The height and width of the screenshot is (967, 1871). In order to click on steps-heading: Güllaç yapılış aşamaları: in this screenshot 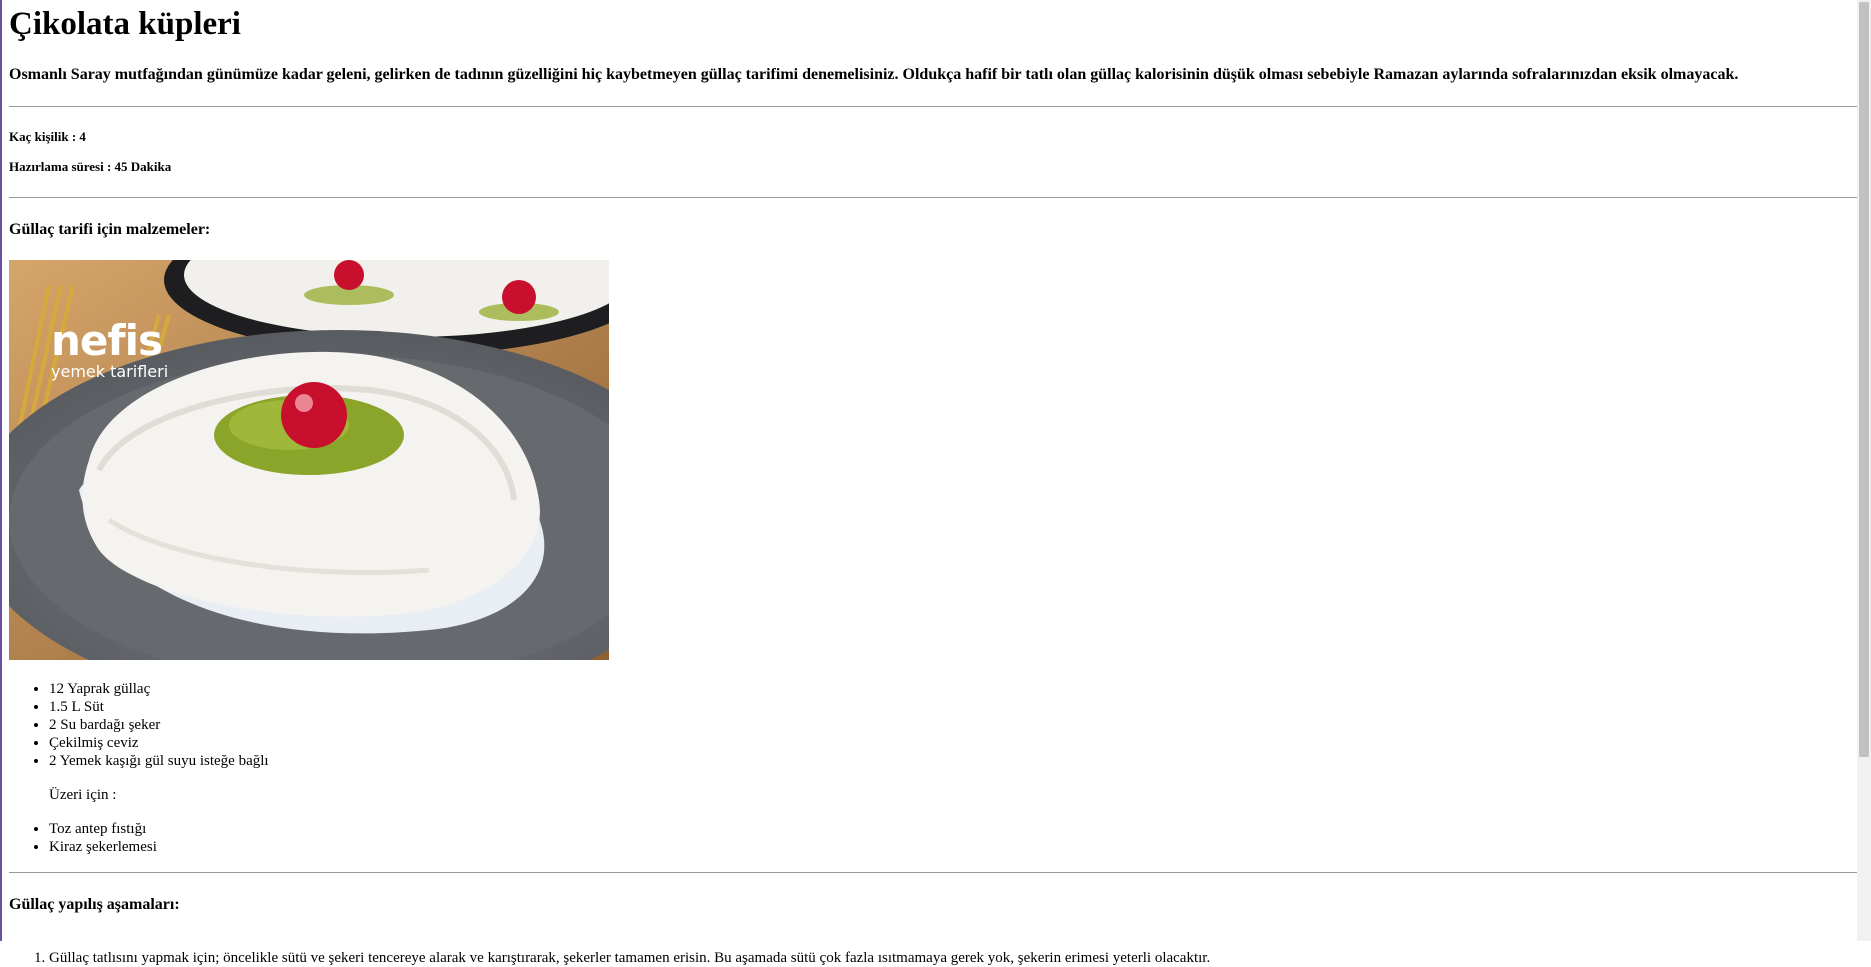, I will do `click(94, 904)`.